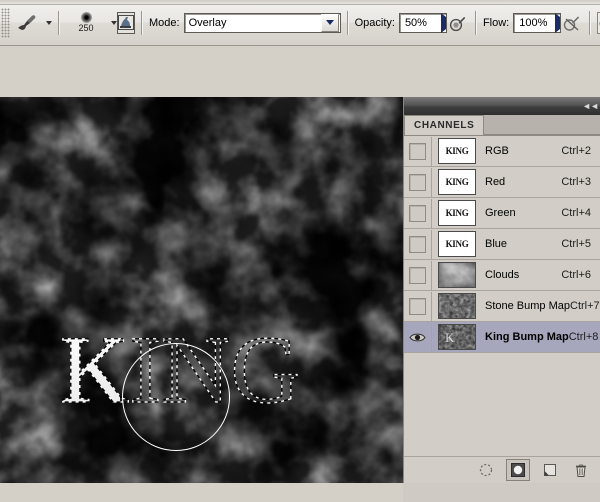  I want to click on brush-size-value: 250, so click(86, 28).